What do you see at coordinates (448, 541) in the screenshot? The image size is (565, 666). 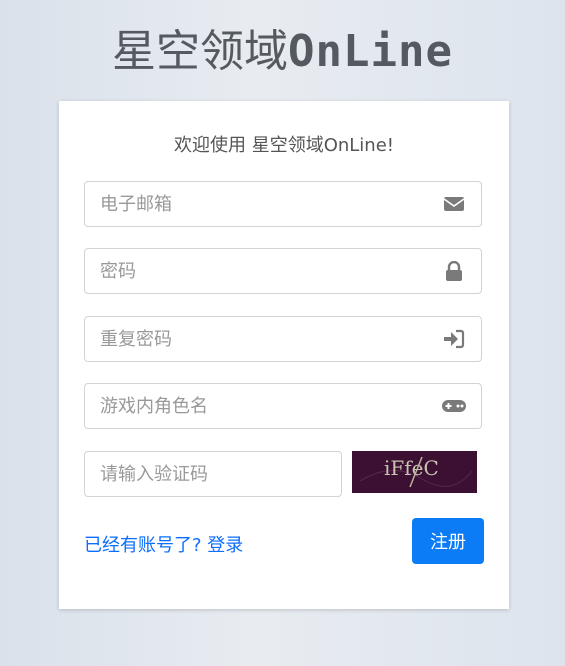 I see `register-button: 注册` at bounding box center [448, 541].